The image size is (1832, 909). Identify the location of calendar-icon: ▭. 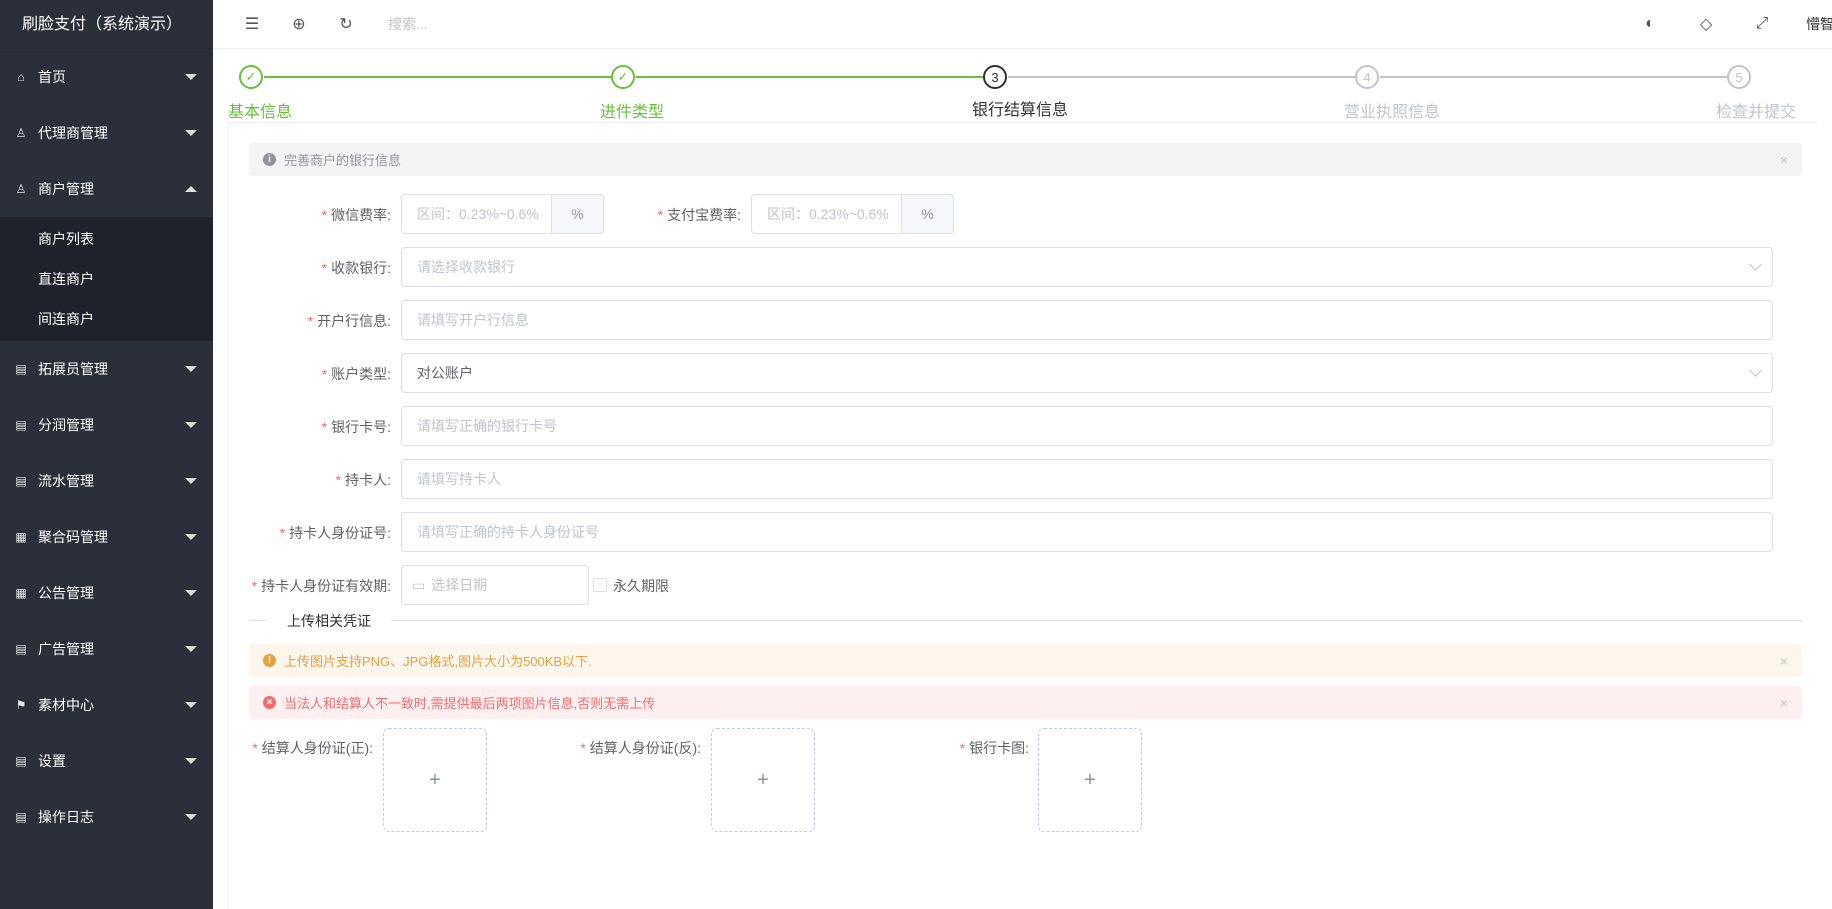
(419, 584).